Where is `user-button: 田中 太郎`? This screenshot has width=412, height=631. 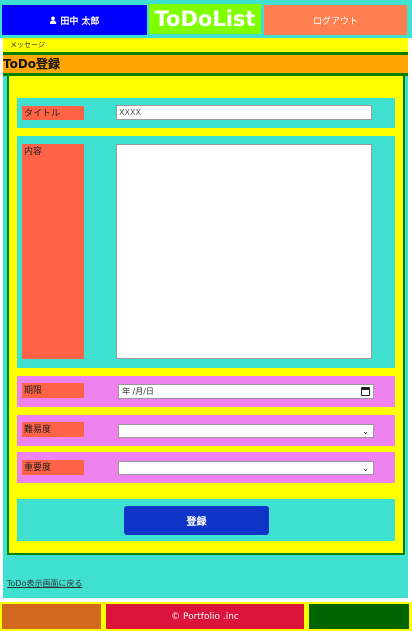 user-button: 田中 太郎 is located at coordinates (74, 20).